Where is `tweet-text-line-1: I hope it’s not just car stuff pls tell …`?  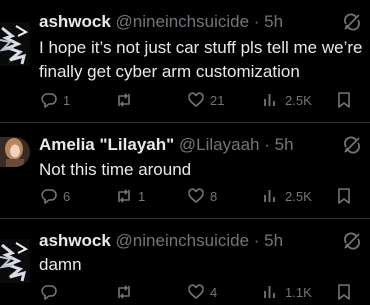 tweet-text-line-1: I hope it’s not just car stuff pls tell … is located at coordinates (201, 47).